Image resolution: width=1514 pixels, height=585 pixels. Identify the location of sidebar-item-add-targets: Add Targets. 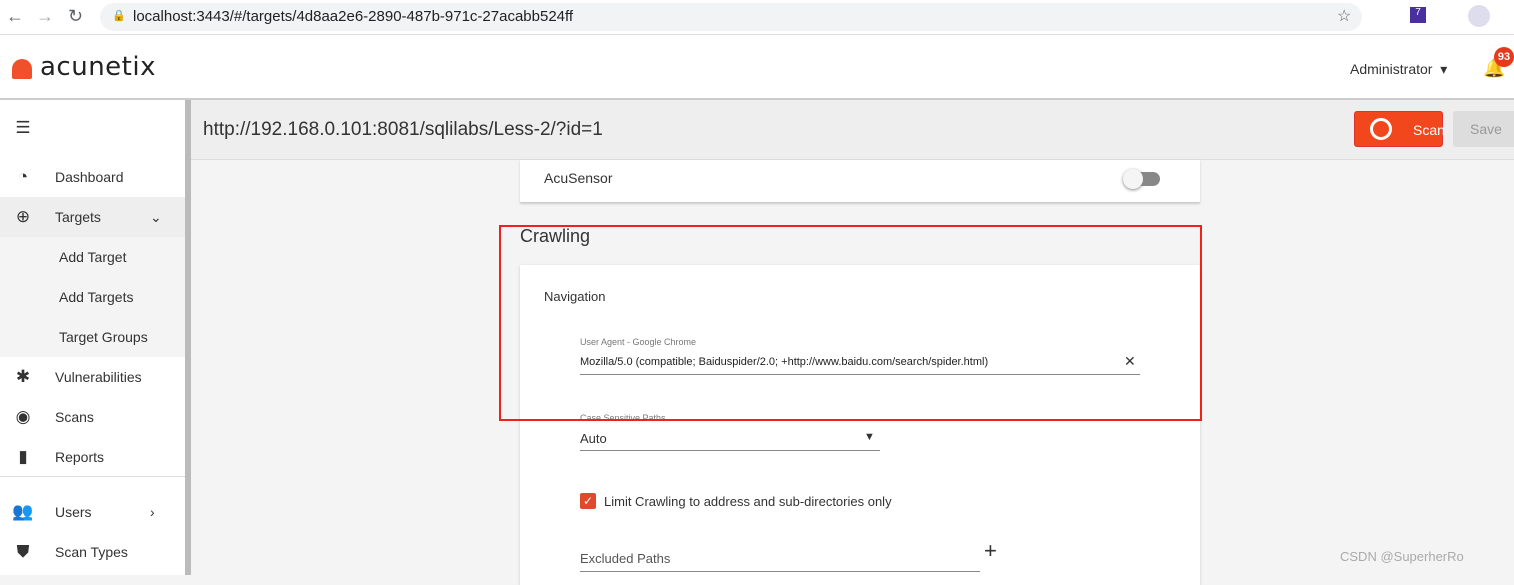
(92, 297).